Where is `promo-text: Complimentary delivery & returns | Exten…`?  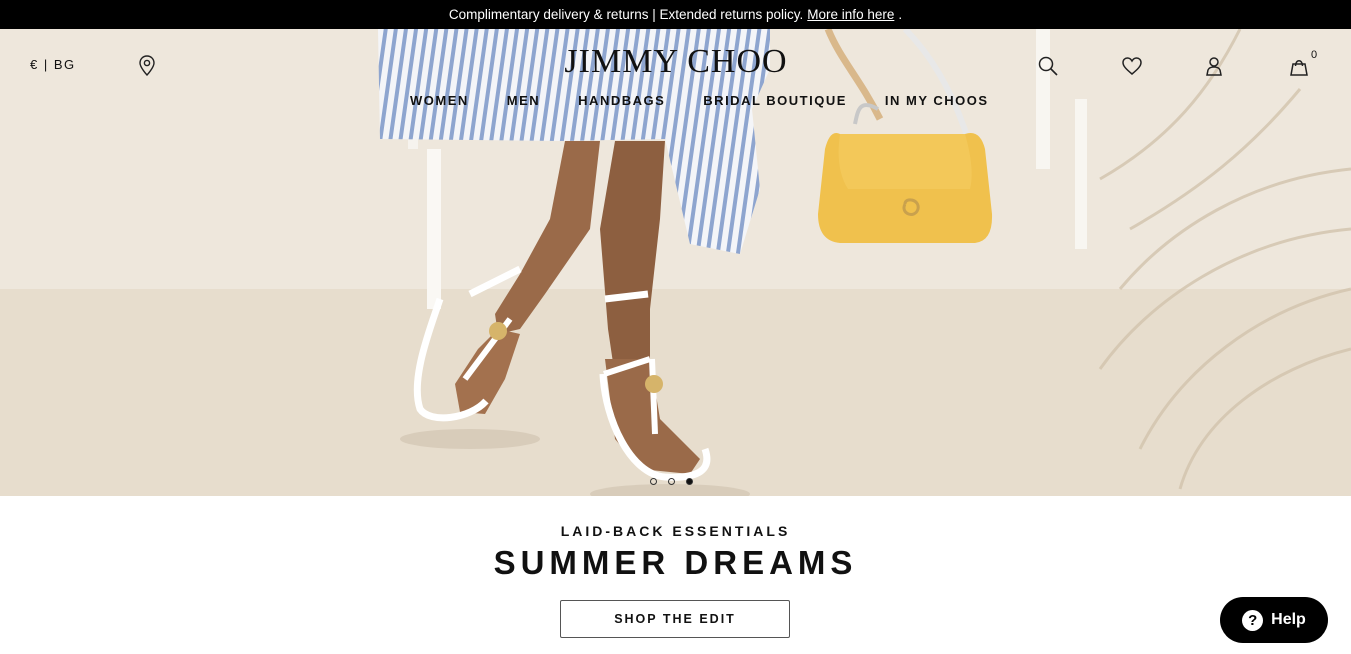 promo-text: Complimentary delivery & returns | Exten… is located at coordinates (626, 14).